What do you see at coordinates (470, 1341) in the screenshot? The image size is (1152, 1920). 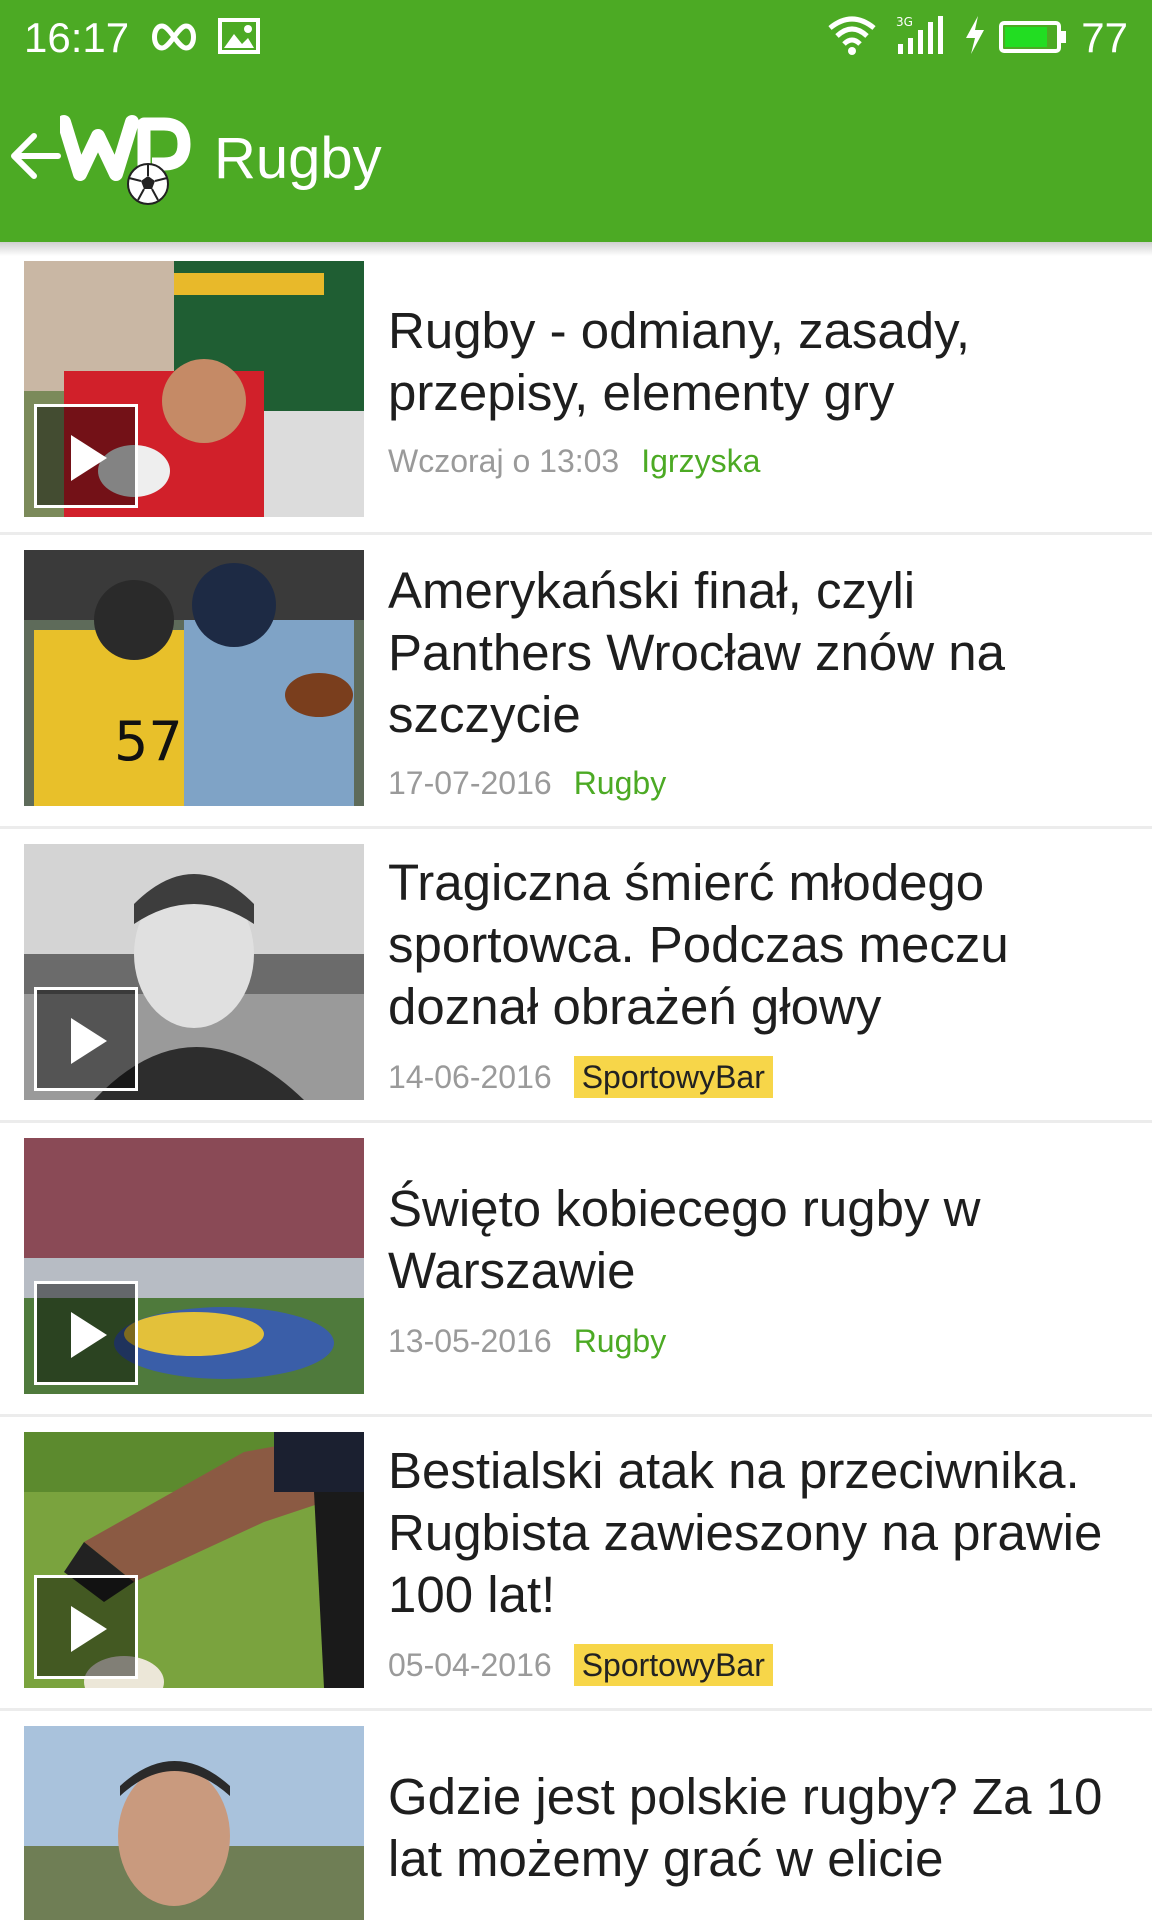 I see `article-date: 13-05-2016` at bounding box center [470, 1341].